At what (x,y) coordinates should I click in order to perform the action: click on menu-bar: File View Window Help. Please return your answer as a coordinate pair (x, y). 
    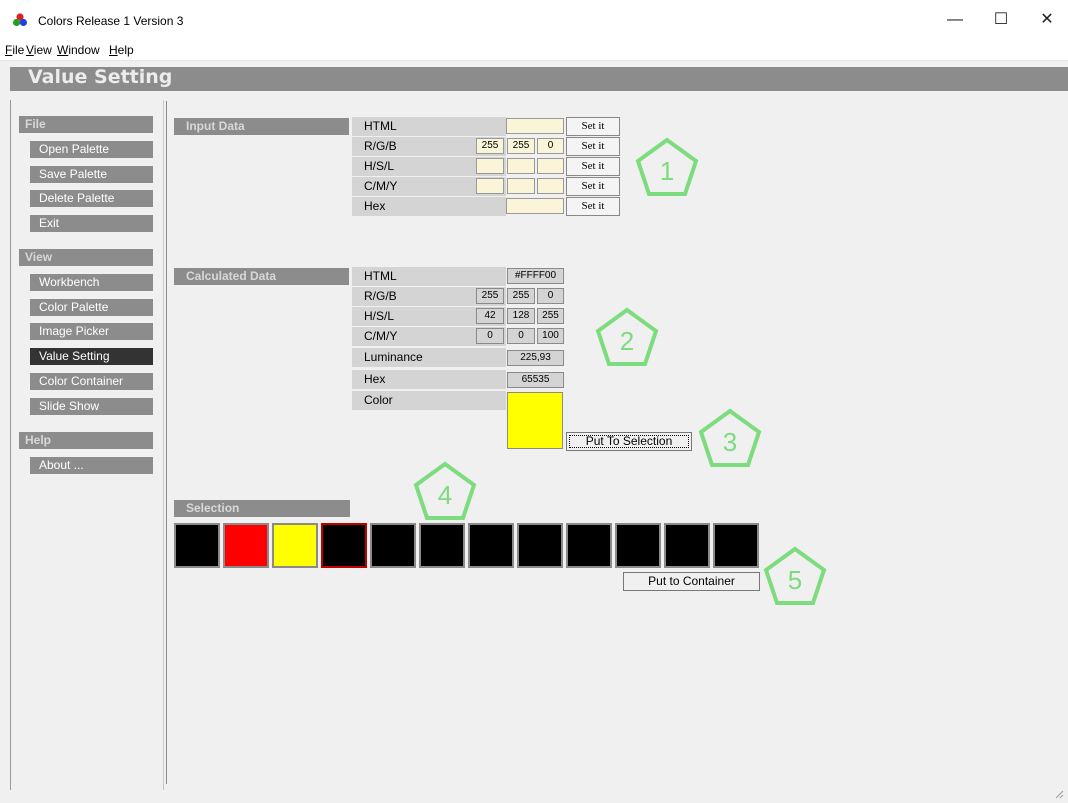
    Looking at the image, I should click on (534, 50).